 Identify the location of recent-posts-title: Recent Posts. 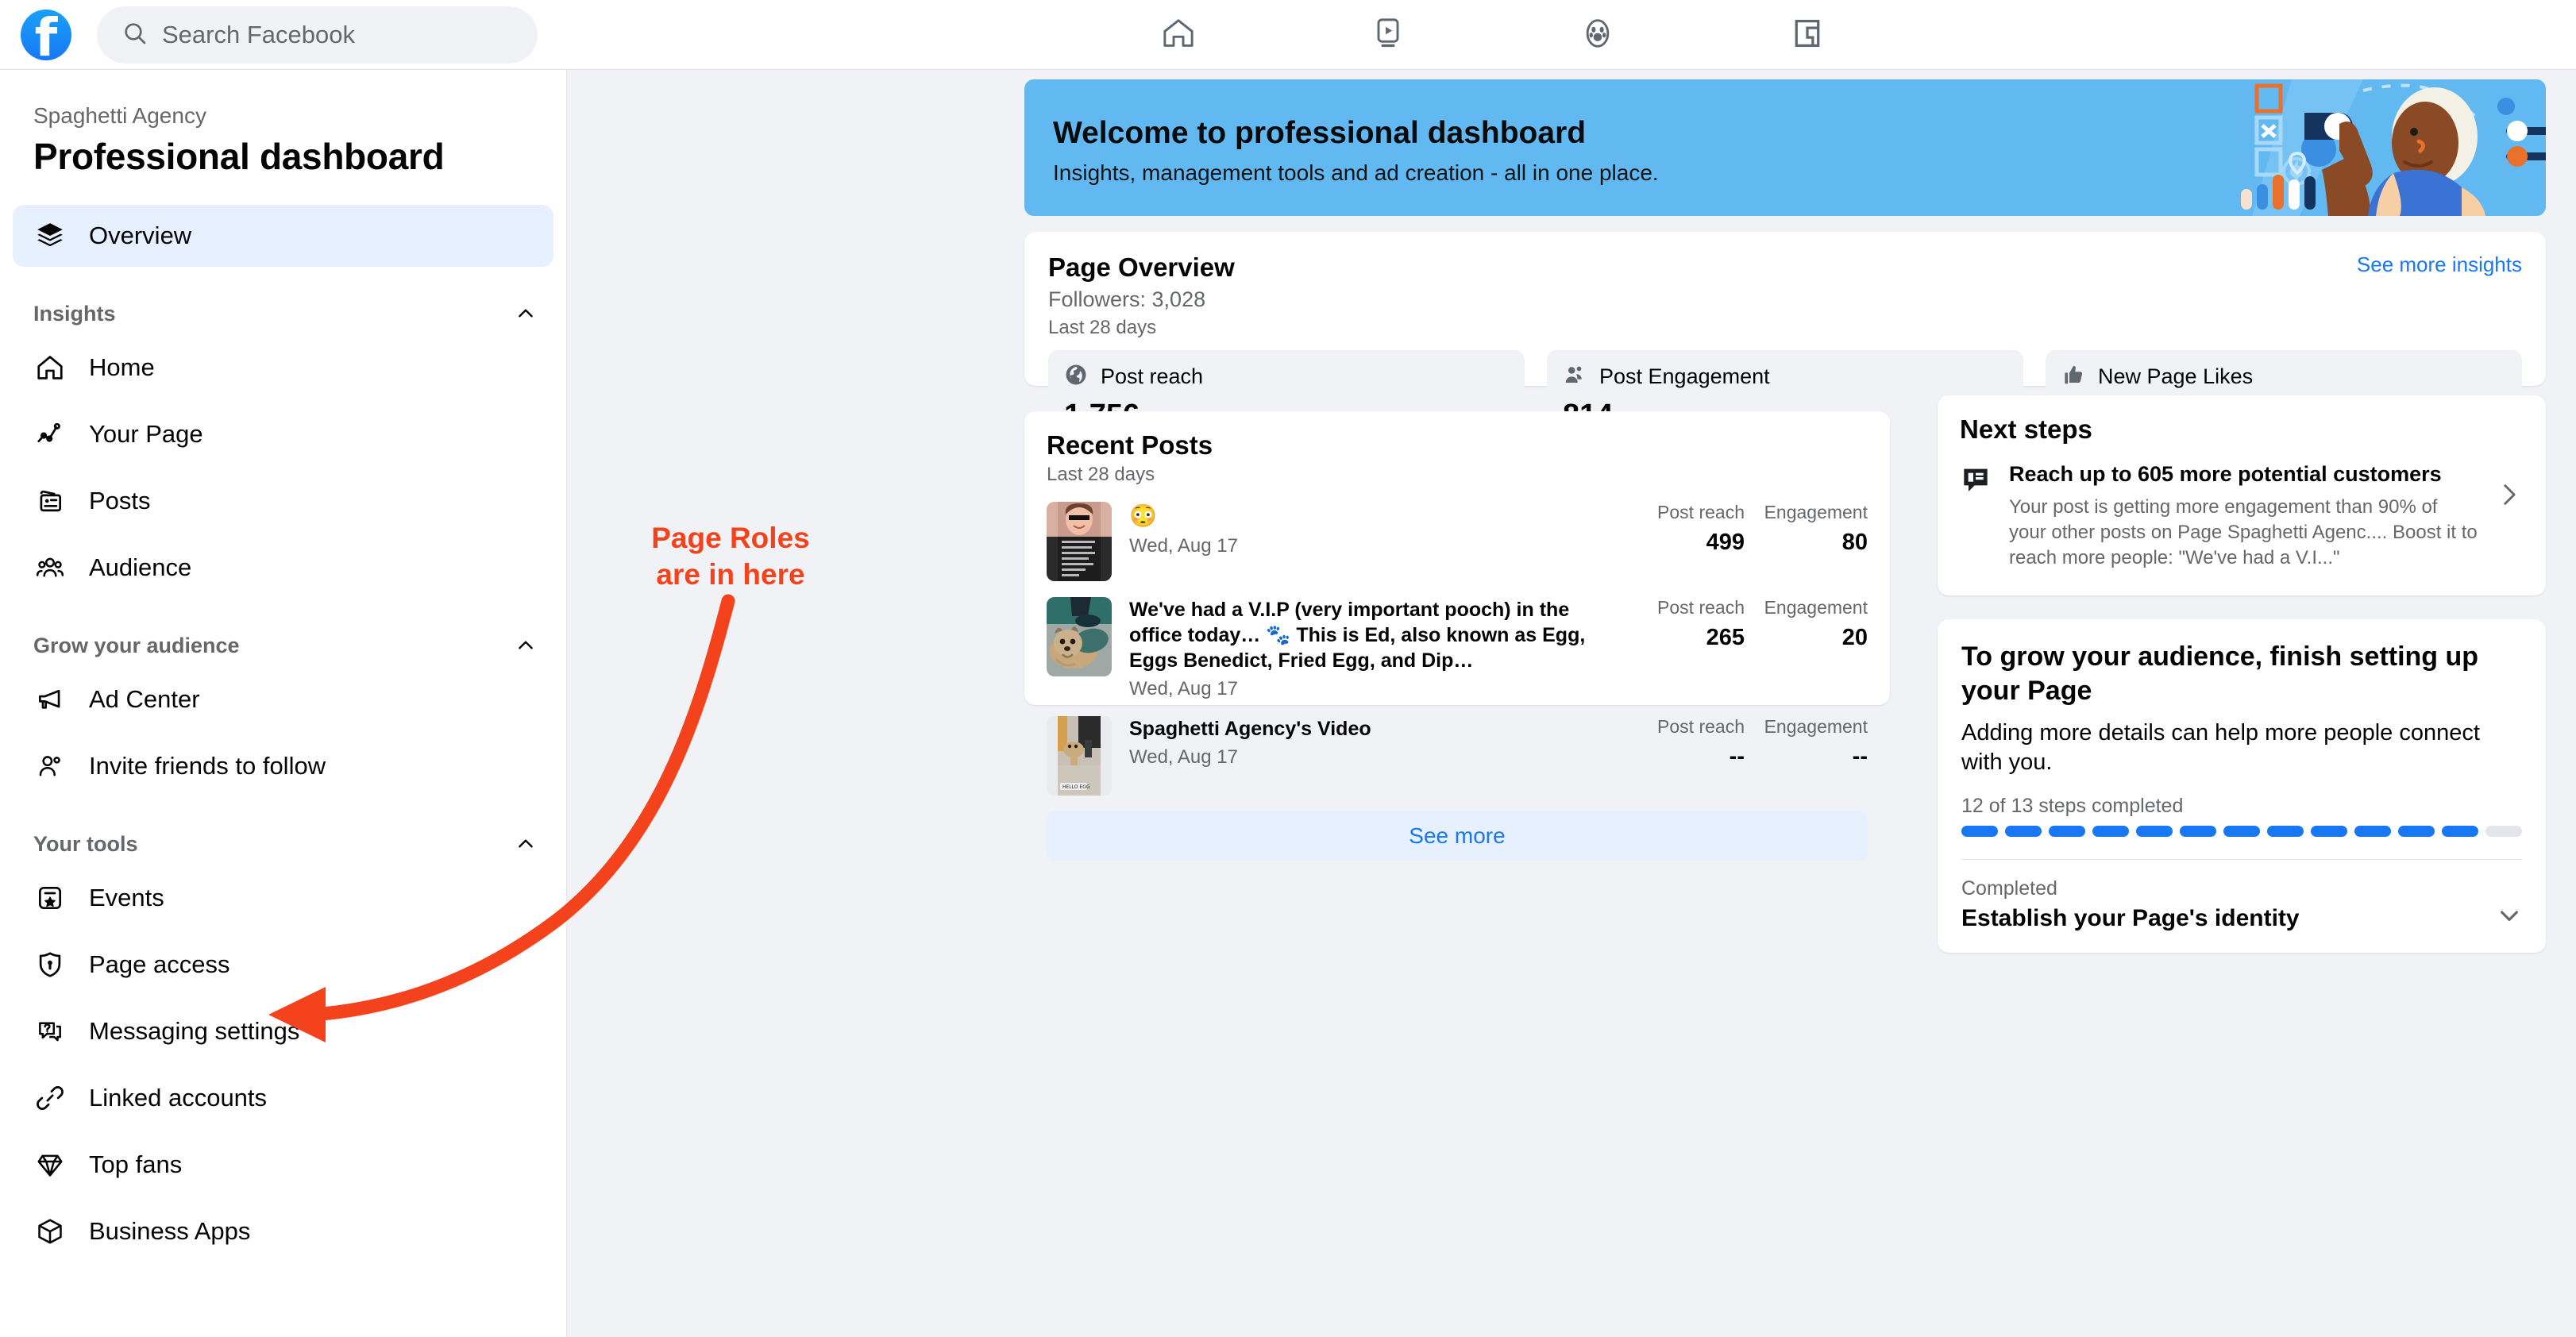
(1130, 445).